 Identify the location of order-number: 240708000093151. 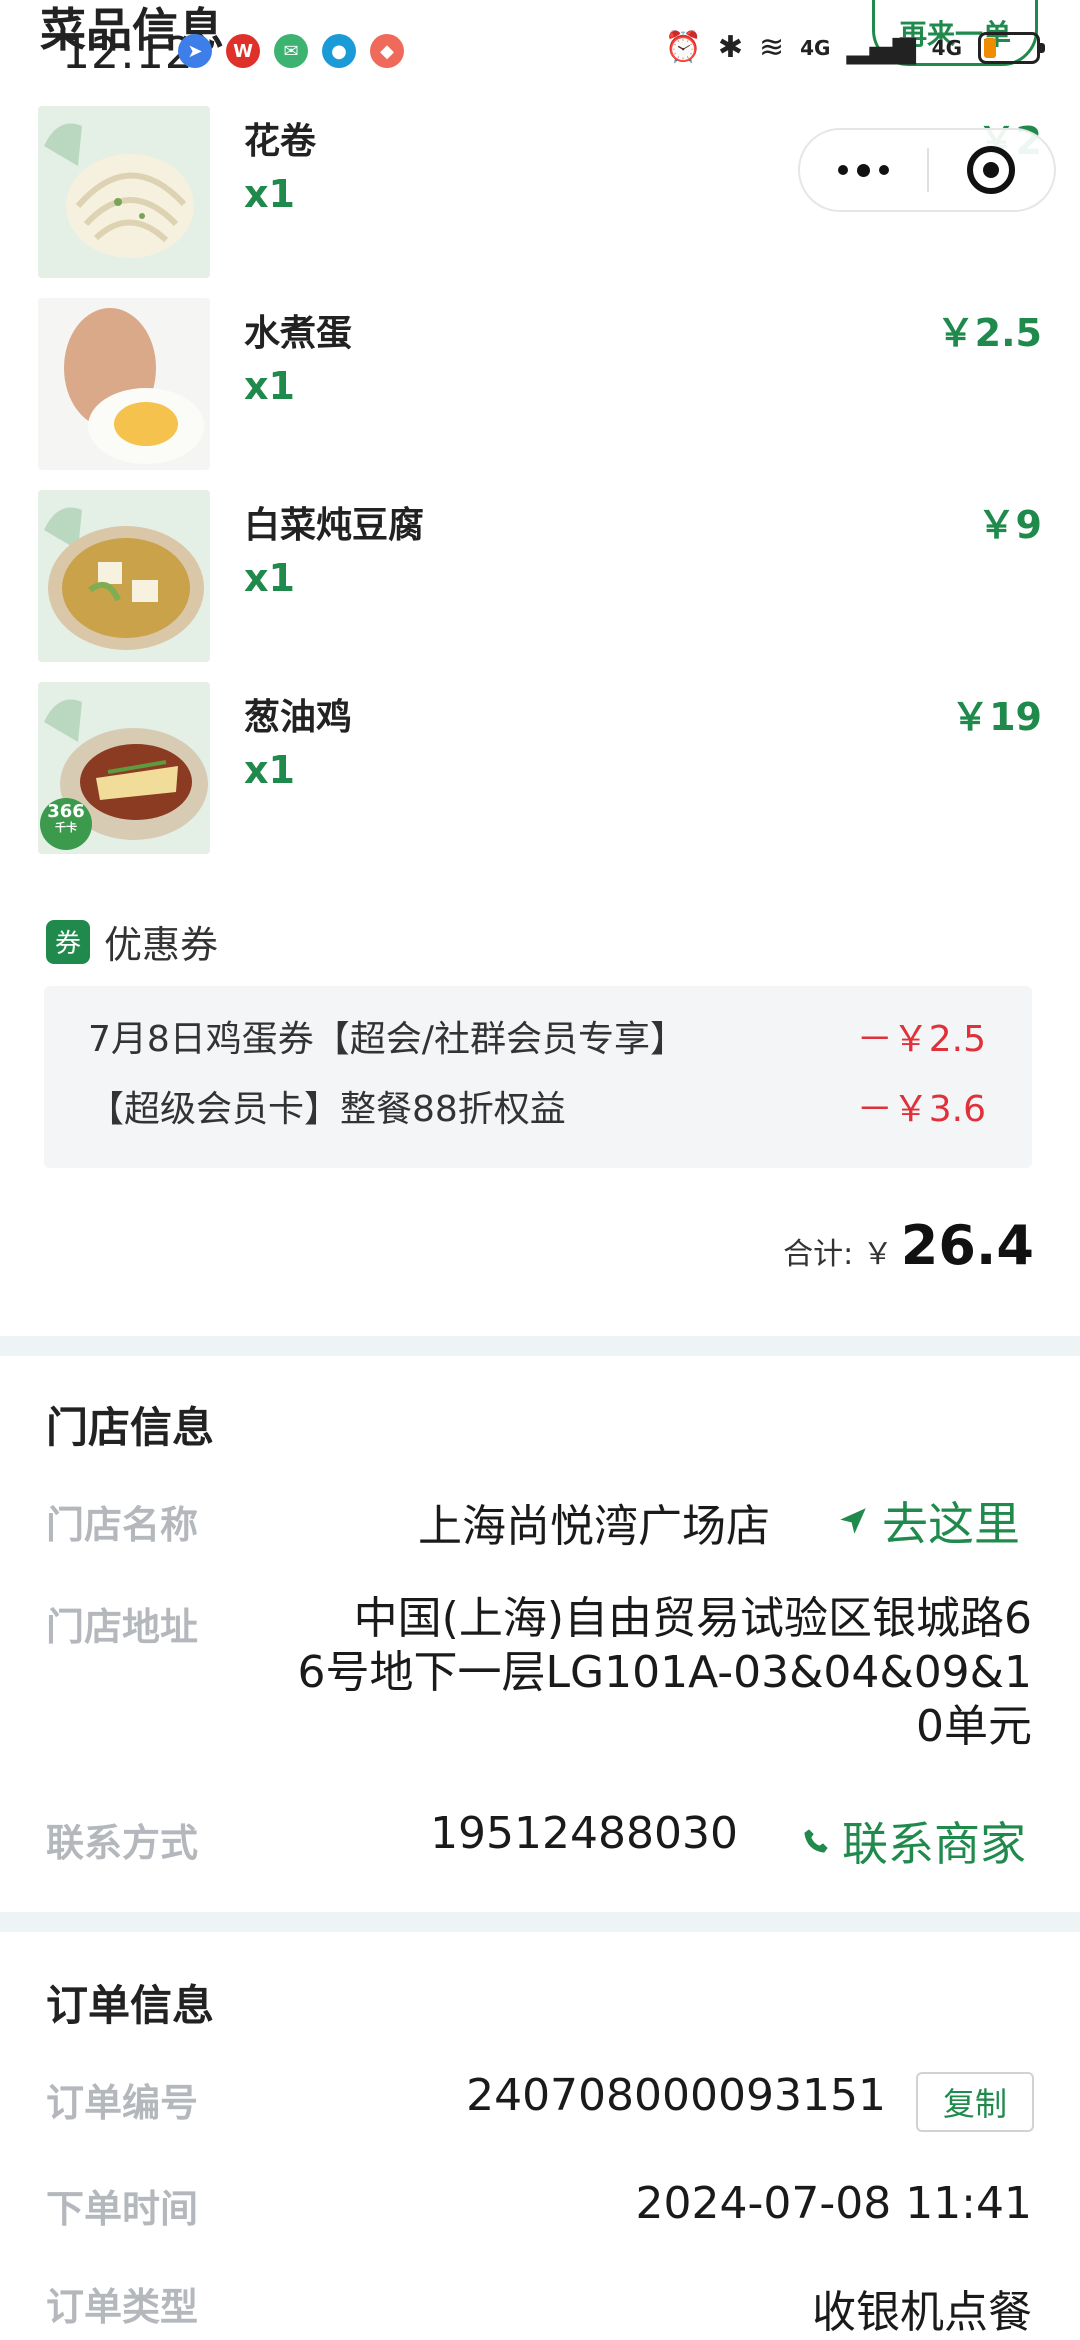
(676, 2095).